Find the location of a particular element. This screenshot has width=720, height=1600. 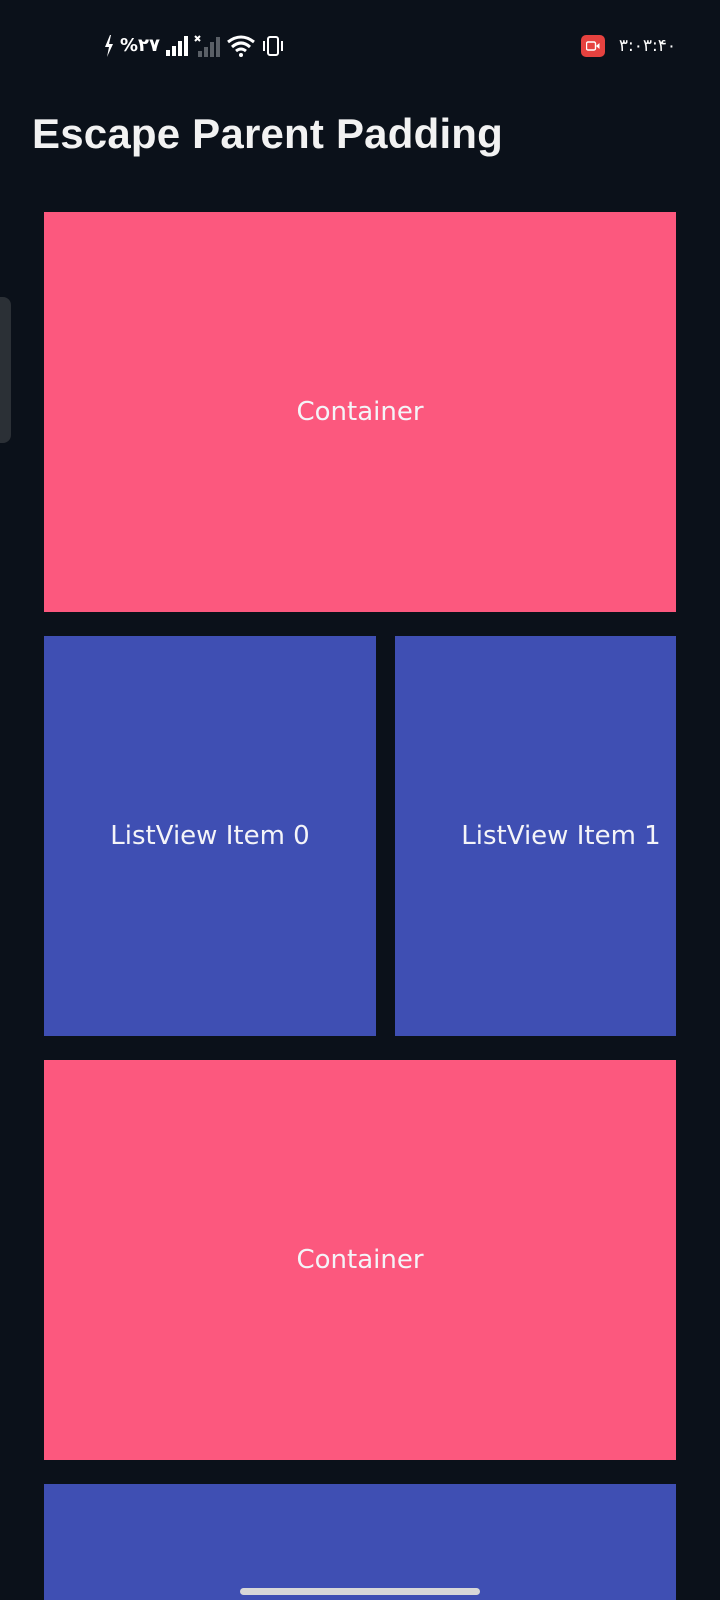

charging-bolt-icon is located at coordinates (109, 46).